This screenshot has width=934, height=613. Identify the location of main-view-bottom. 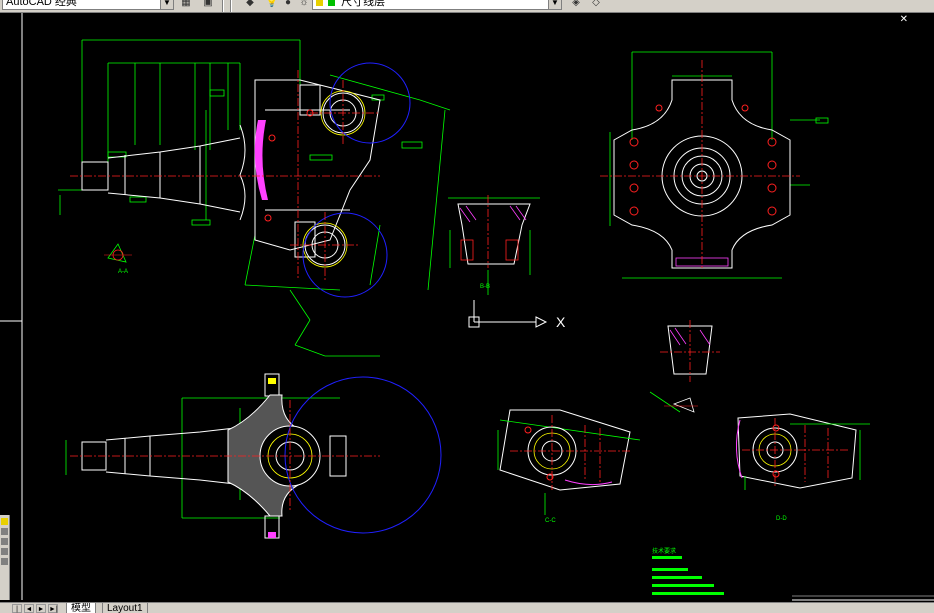
(253, 456).